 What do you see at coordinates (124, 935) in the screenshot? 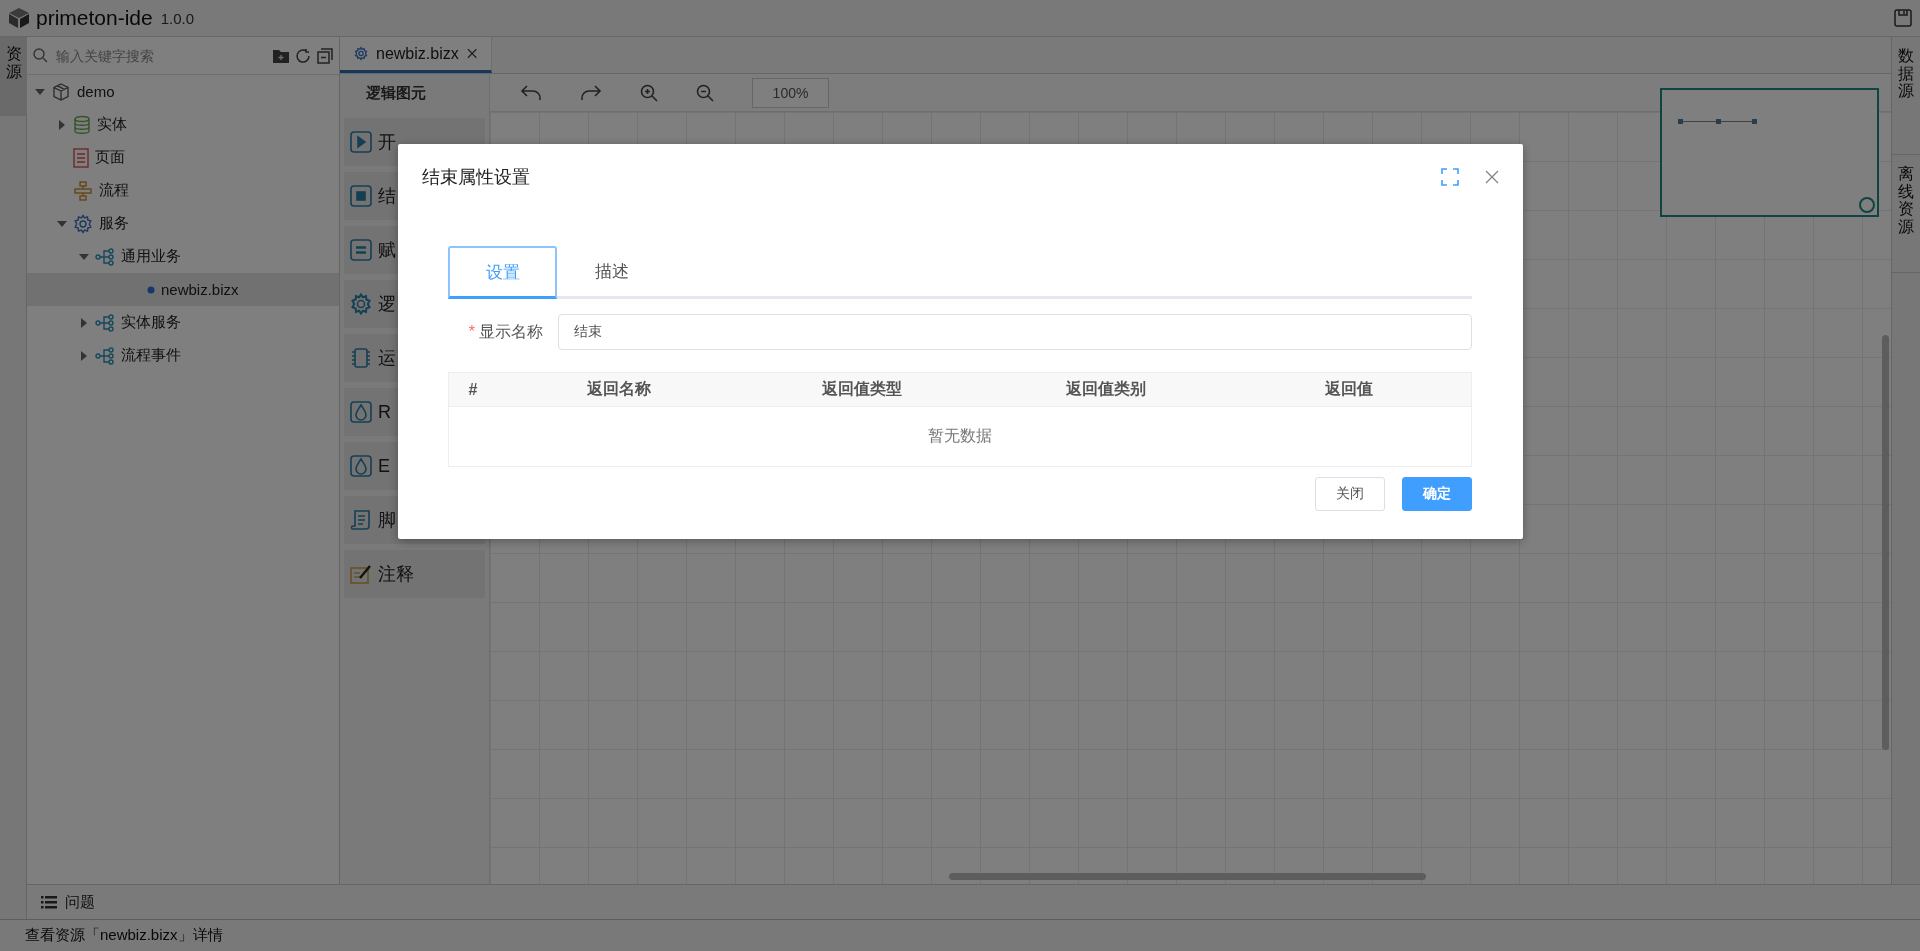
I see `status-text: 查看资源「newbiz.bizx」详情` at bounding box center [124, 935].